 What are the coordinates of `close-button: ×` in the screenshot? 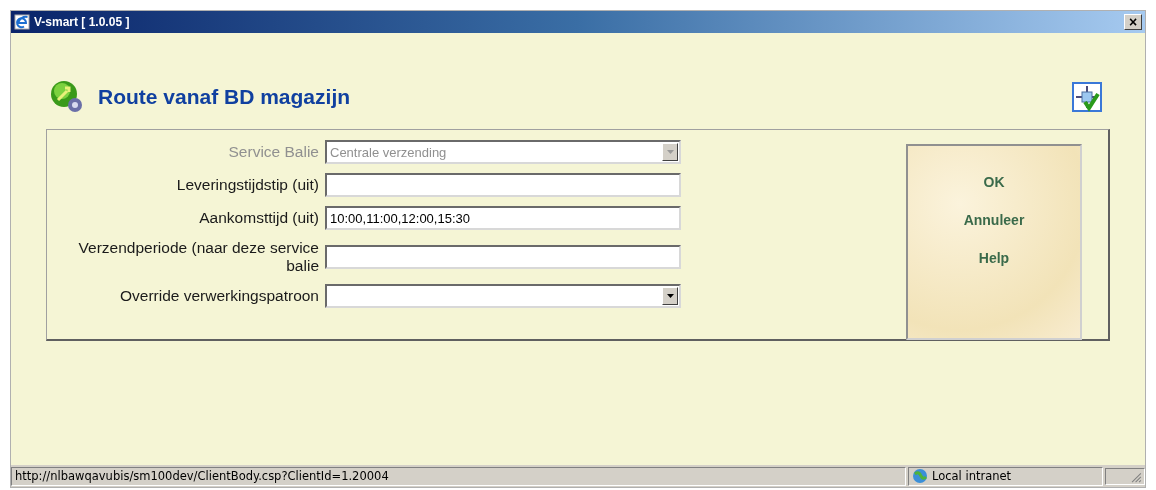 It's located at (1133, 22).